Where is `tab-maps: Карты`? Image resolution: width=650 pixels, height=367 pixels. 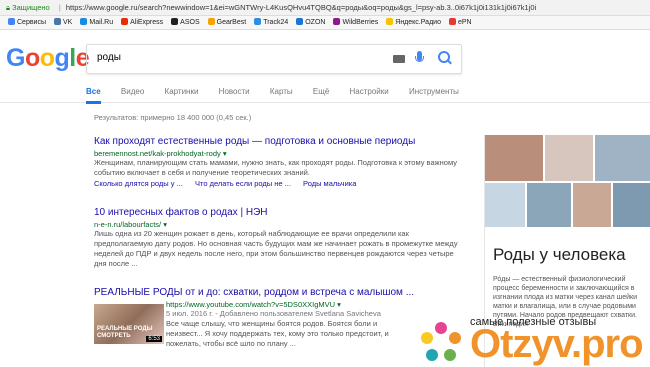
tab-maps: Карты is located at coordinates (281, 94).